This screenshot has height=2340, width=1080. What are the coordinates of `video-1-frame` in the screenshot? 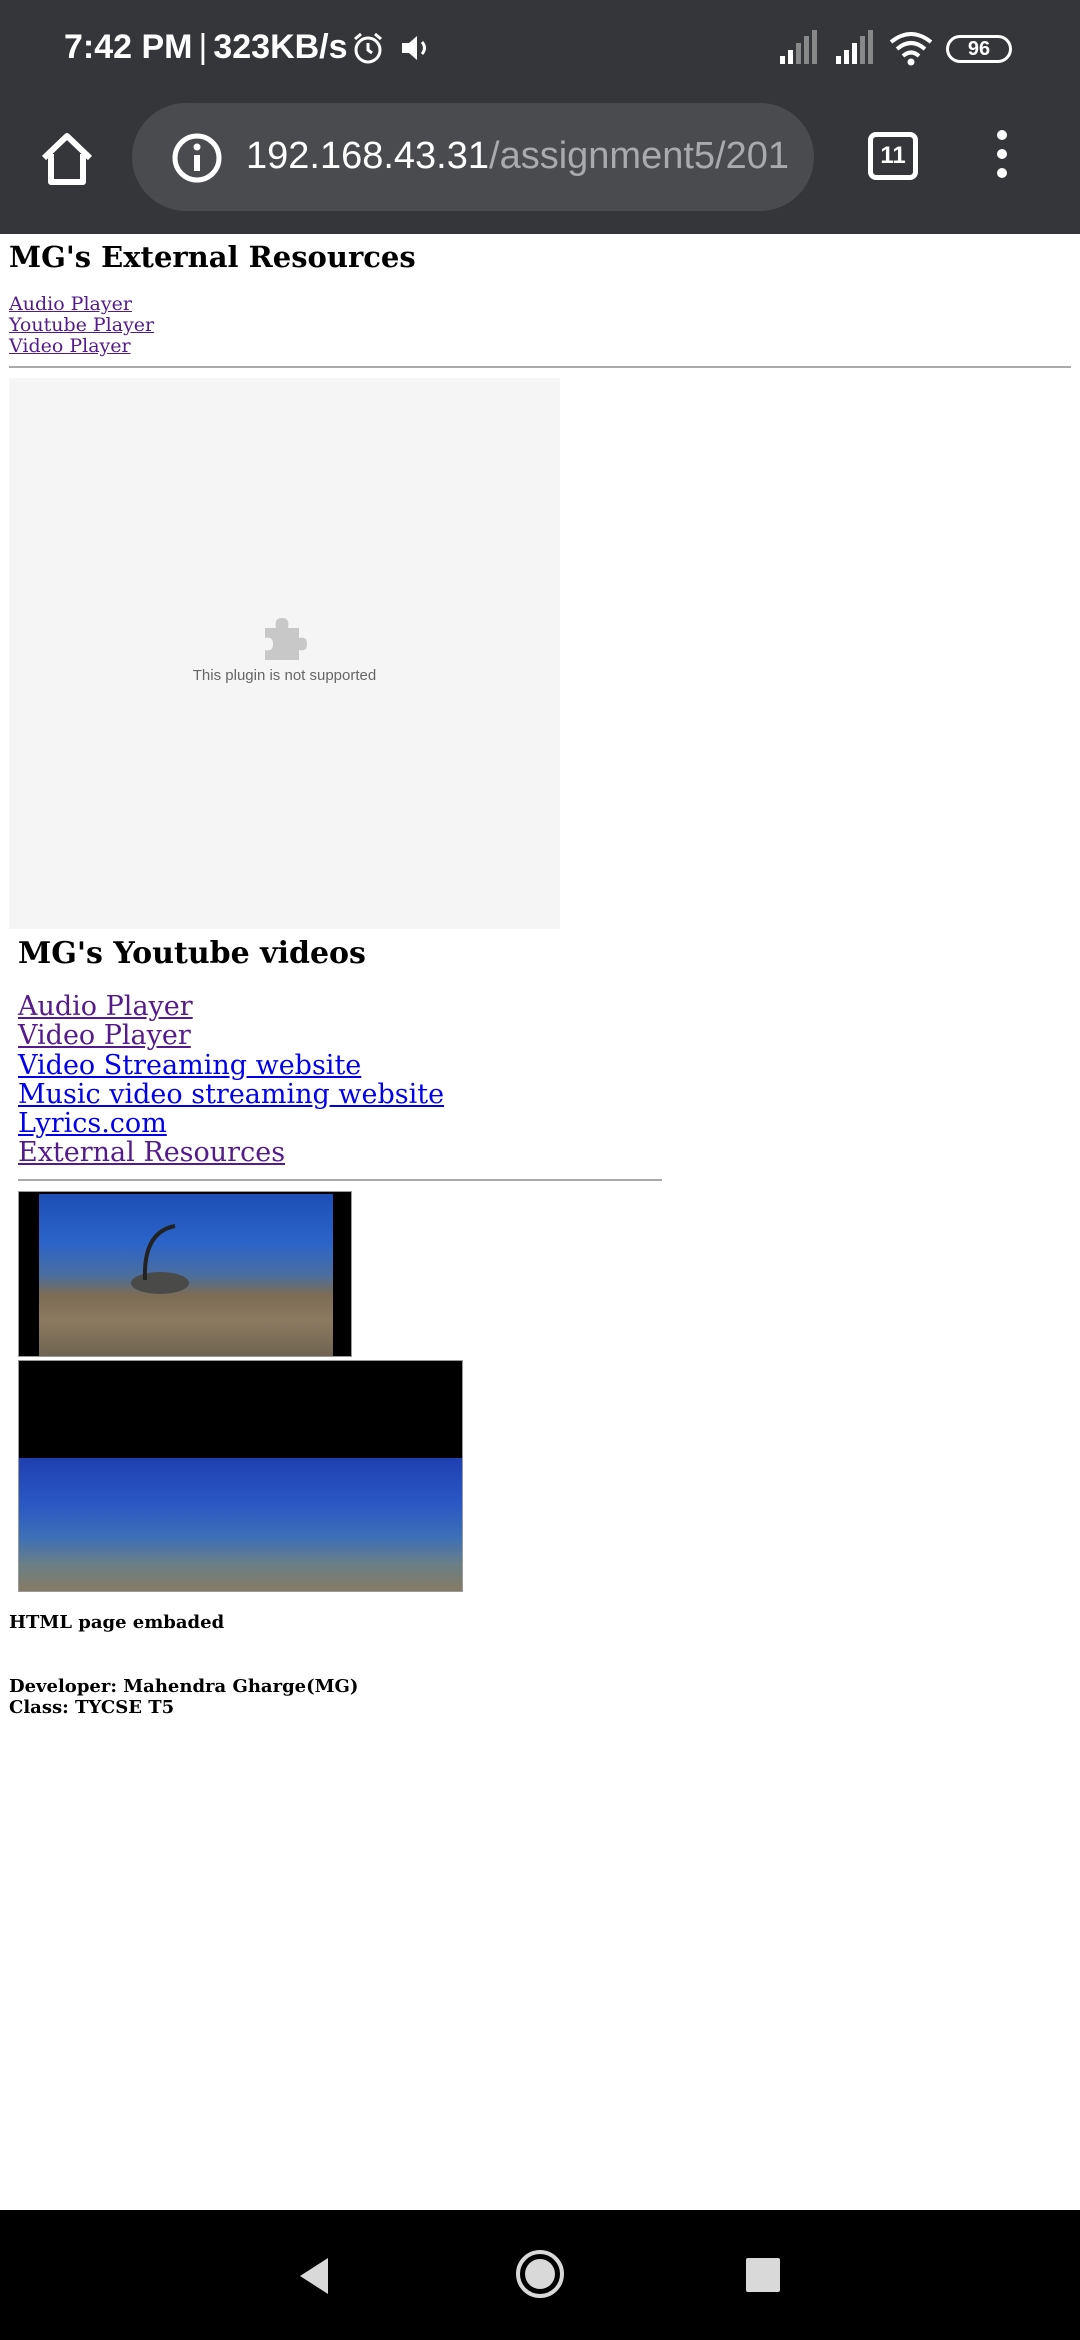 It's located at (186, 1275).